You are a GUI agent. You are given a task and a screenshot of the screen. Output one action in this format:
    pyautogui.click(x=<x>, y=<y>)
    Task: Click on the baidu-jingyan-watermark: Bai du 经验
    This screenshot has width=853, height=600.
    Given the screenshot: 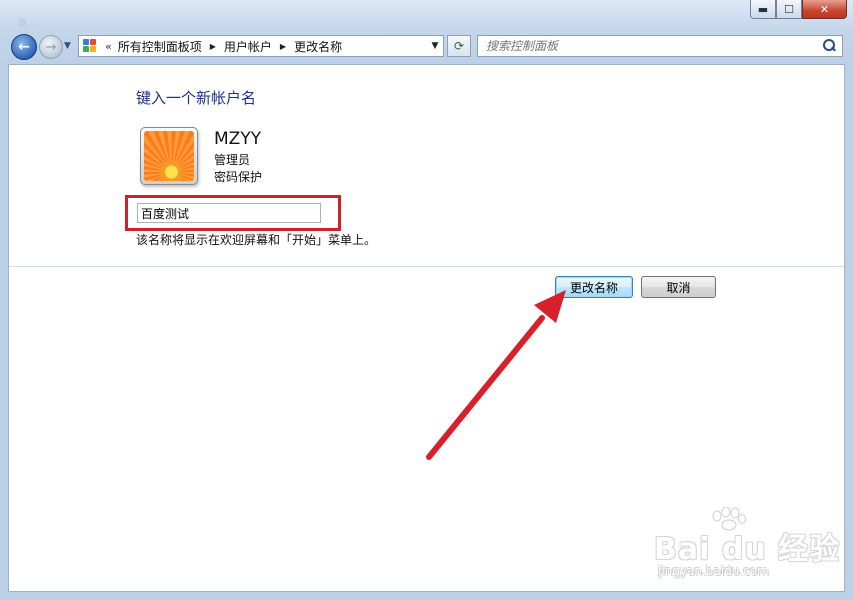 What is the action you would take?
    pyautogui.click(x=747, y=549)
    